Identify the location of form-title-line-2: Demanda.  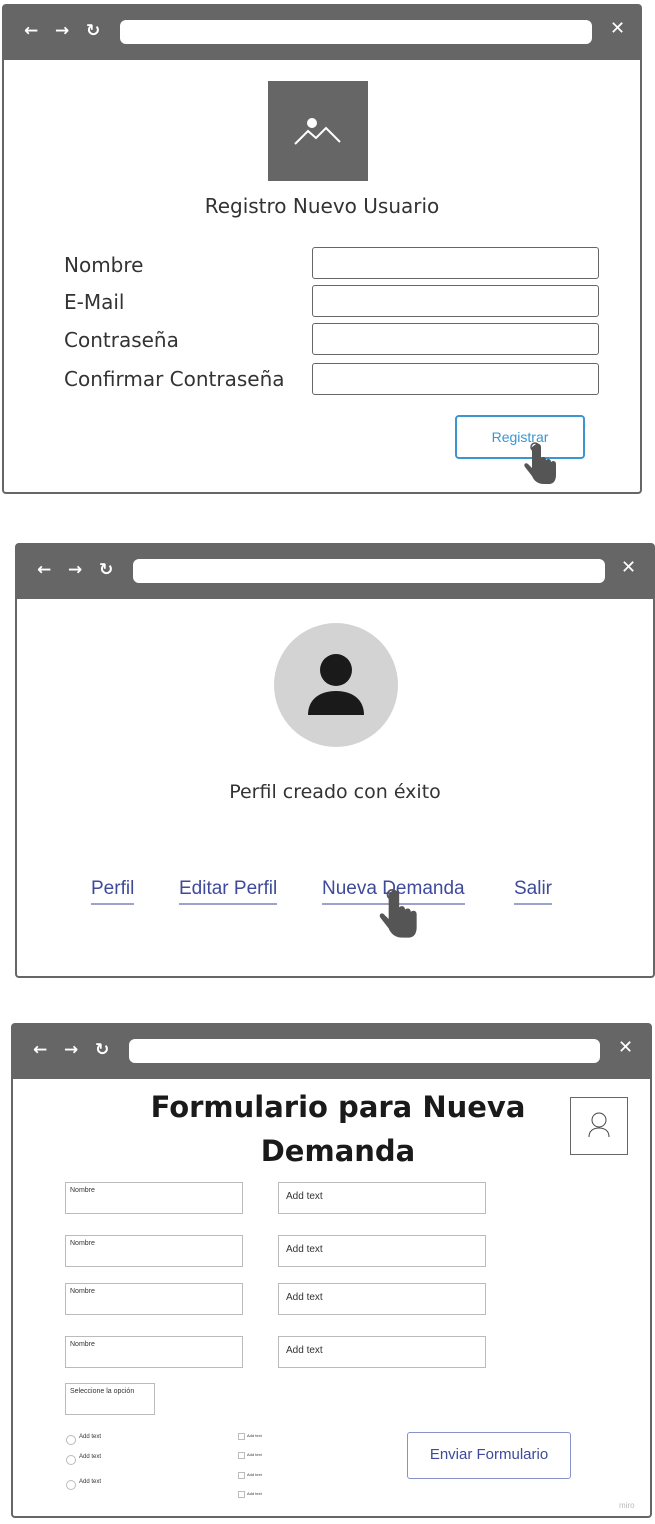
(338, 1151).